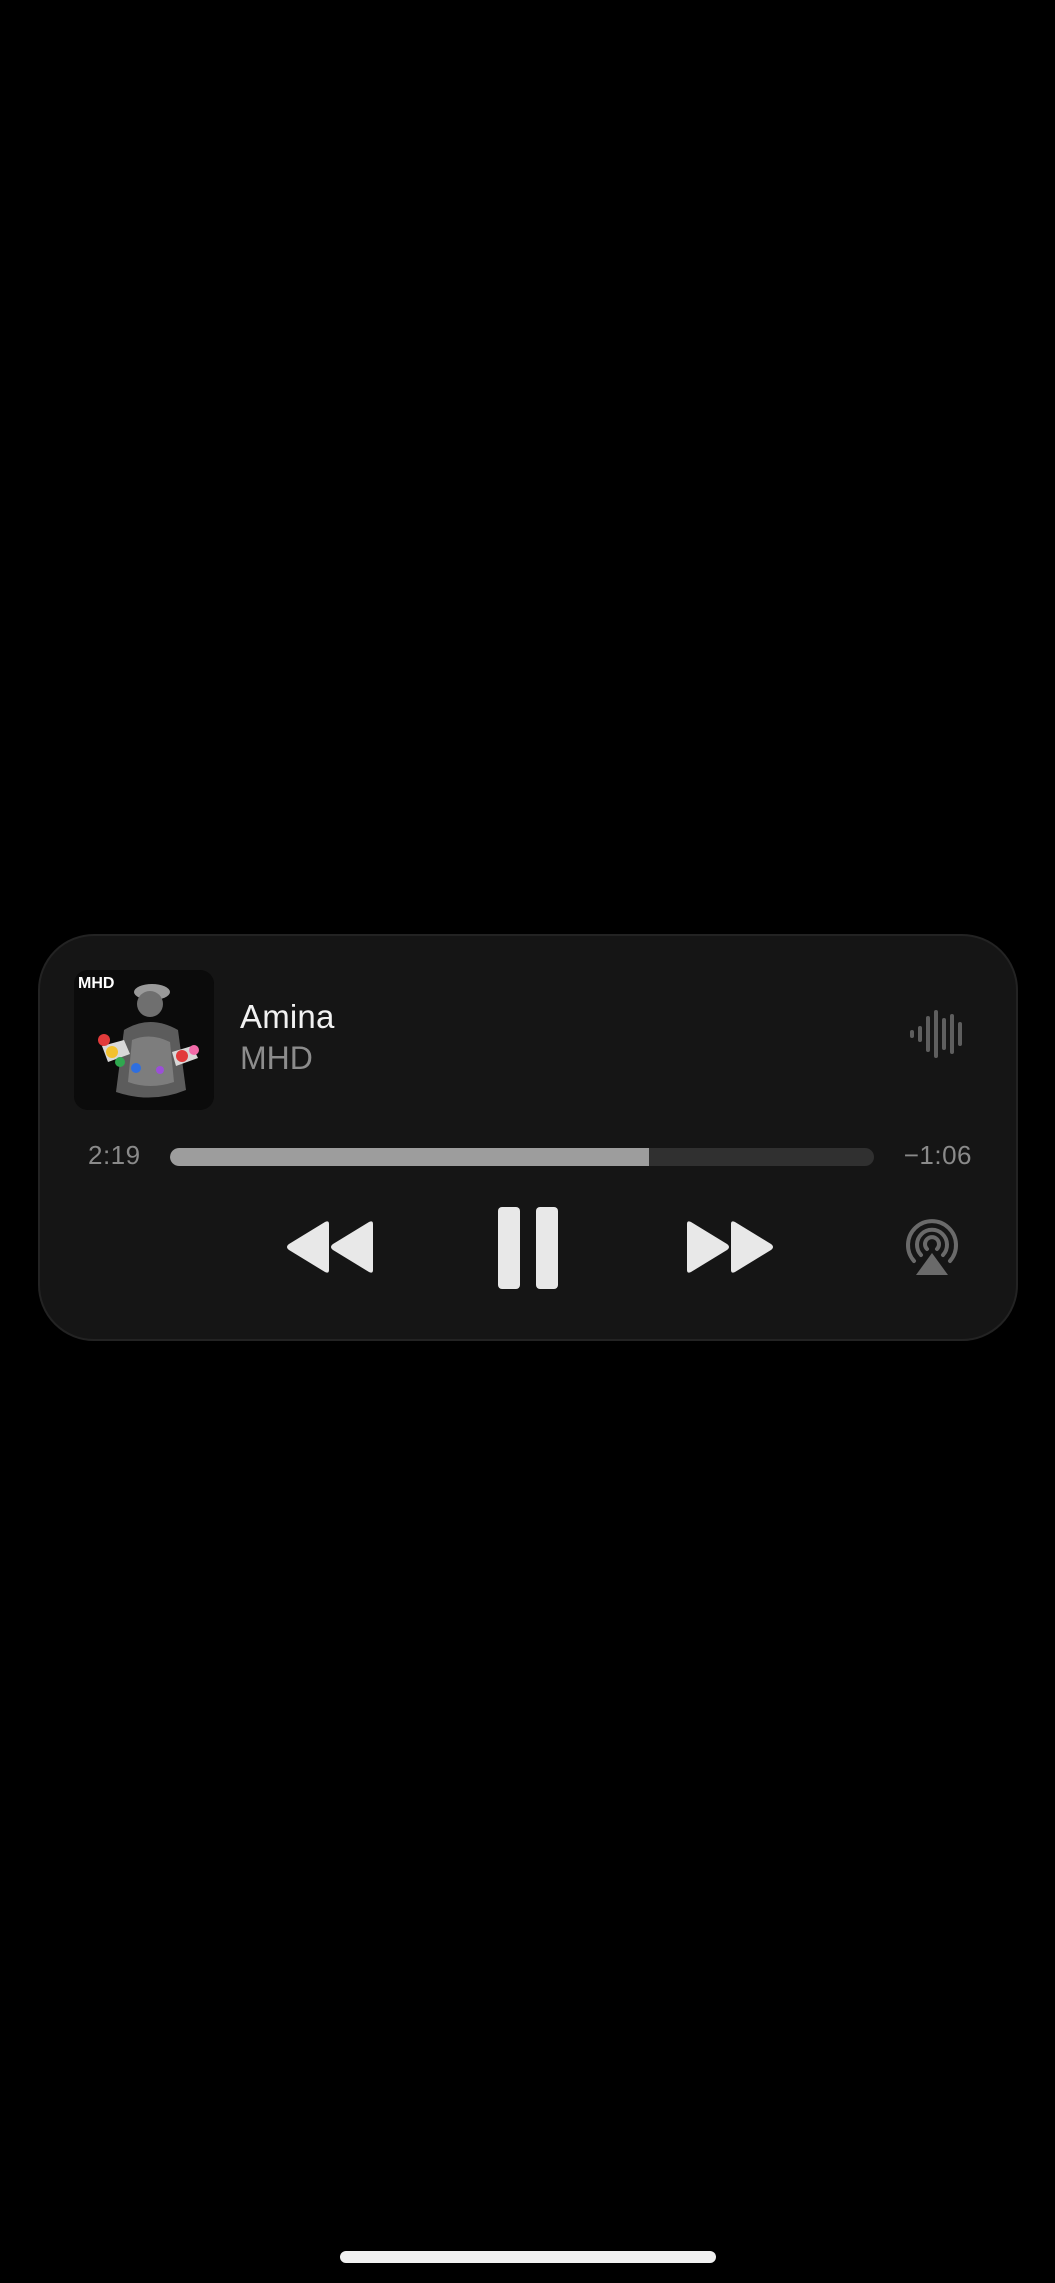  I want to click on album-artwork: MHD, so click(144, 1040).